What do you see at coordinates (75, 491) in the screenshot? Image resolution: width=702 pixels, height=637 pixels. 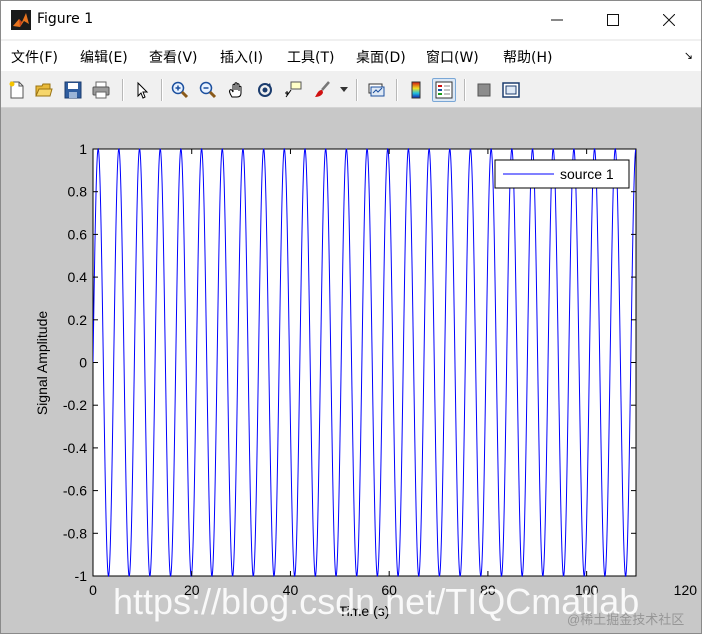 I see `y-tick-label: -0.6` at bounding box center [75, 491].